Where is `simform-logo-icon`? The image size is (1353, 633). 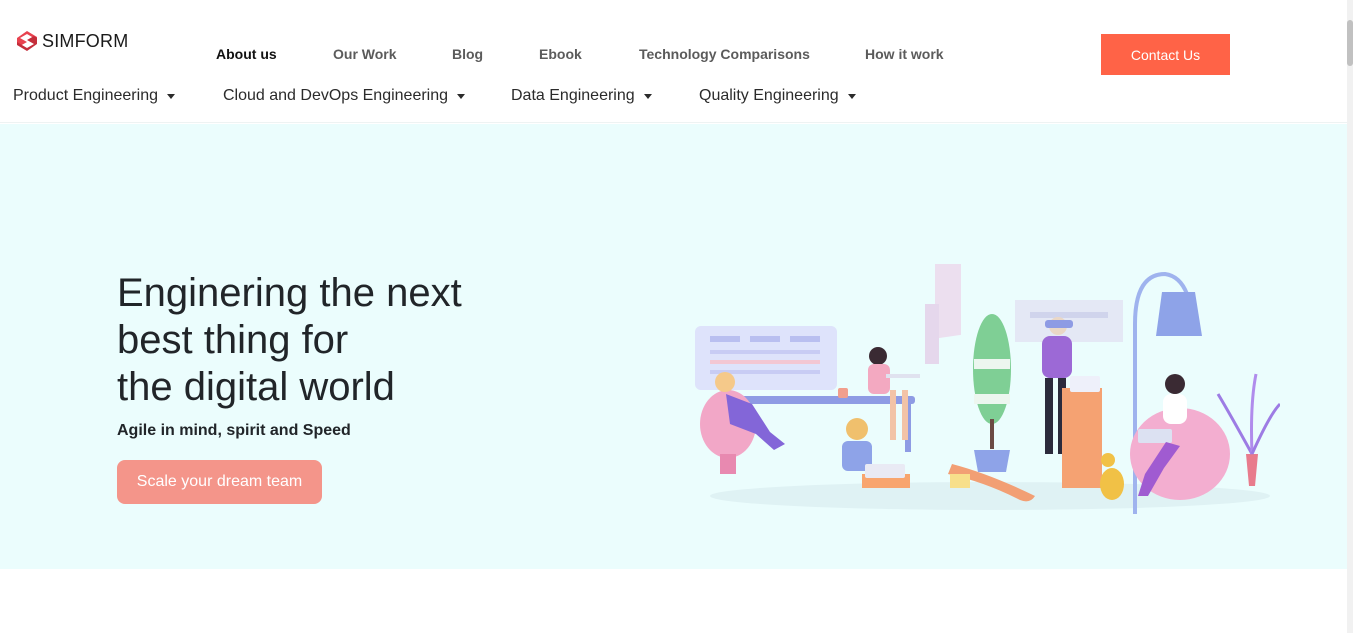
simform-logo-icon is located at coordinates (27, 41).